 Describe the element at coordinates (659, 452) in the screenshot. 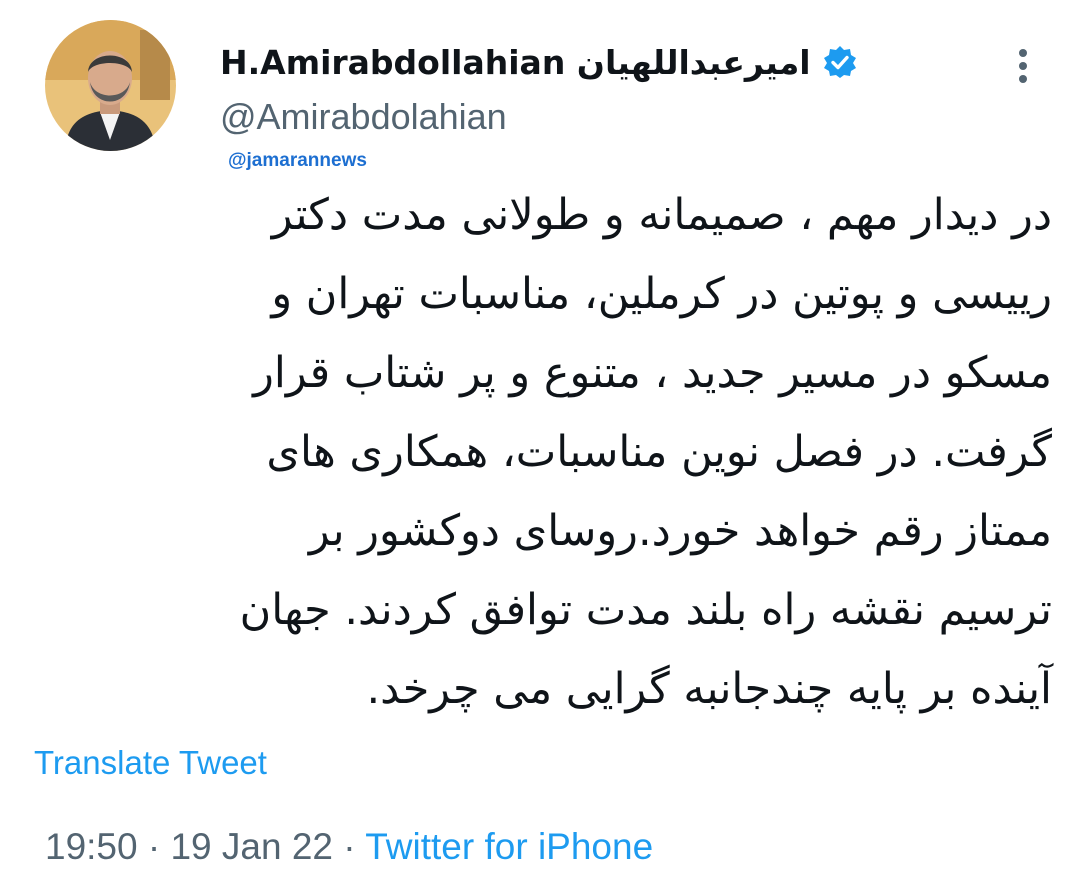

I see `tweet-line: گرفت. در فصل نوین مناسبات، همکاری های` at that location.